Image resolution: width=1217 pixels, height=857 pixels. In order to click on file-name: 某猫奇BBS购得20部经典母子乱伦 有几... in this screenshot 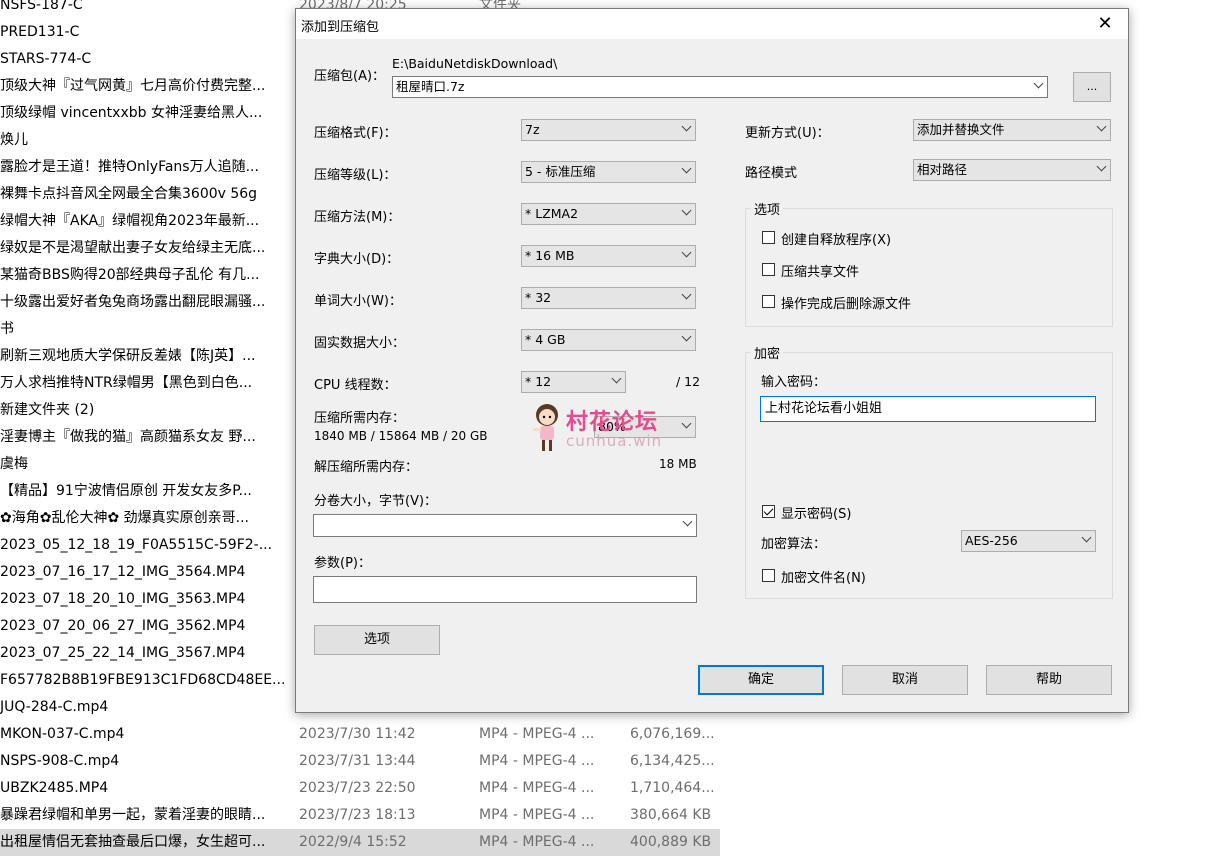, I will do `click(130, 275)`.